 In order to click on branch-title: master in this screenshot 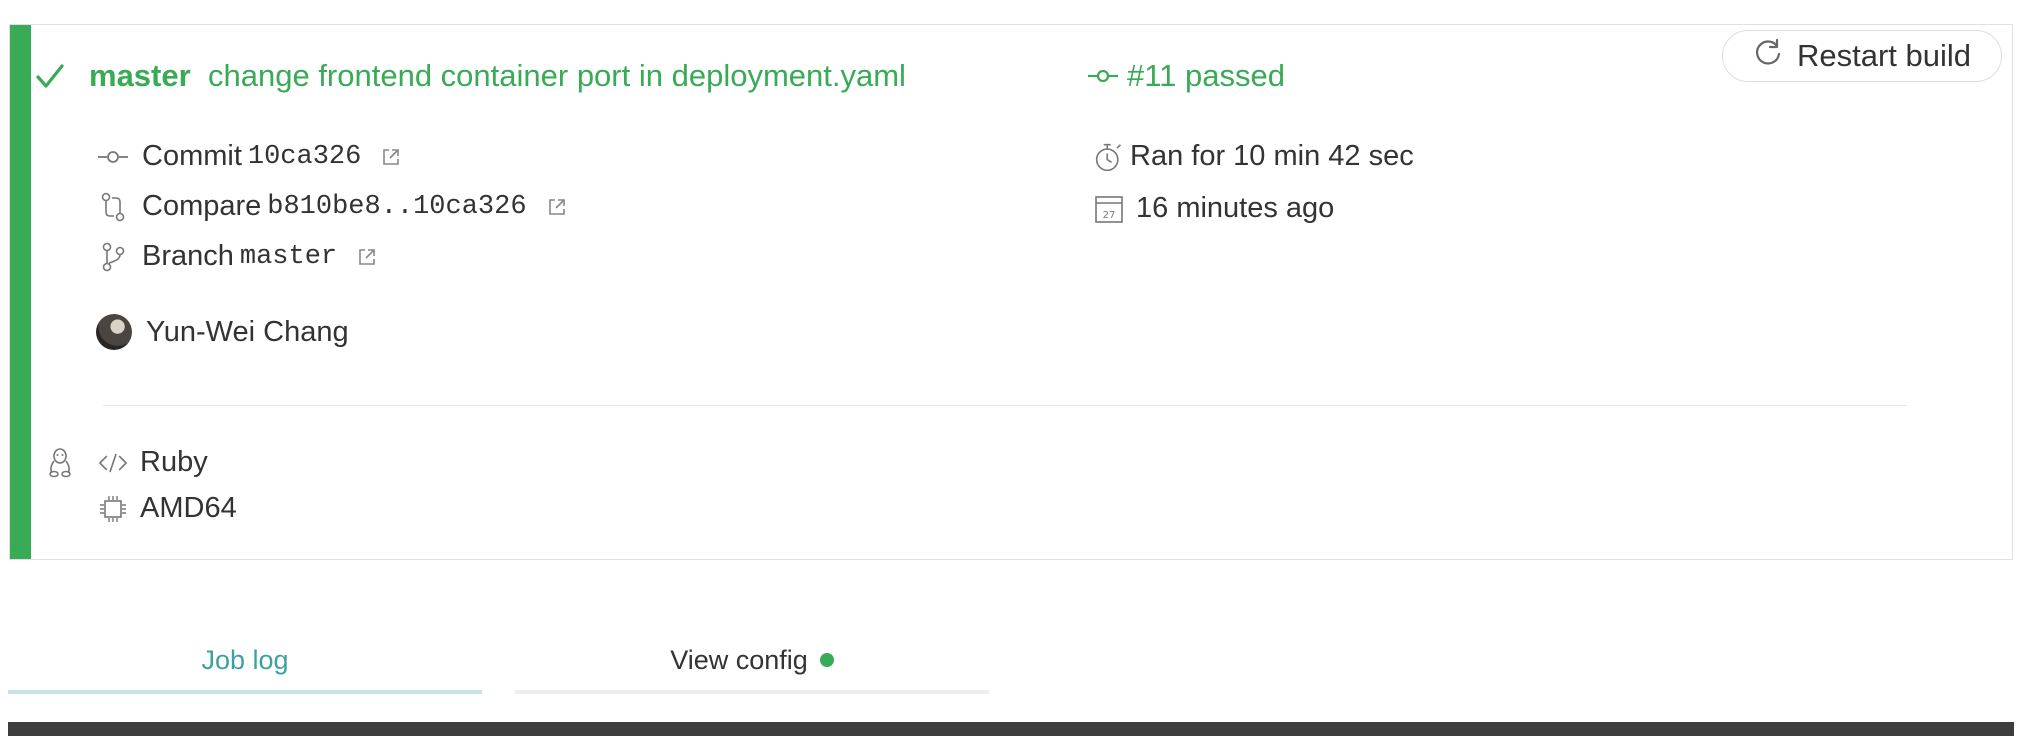, I will do `click(140, 76)`.